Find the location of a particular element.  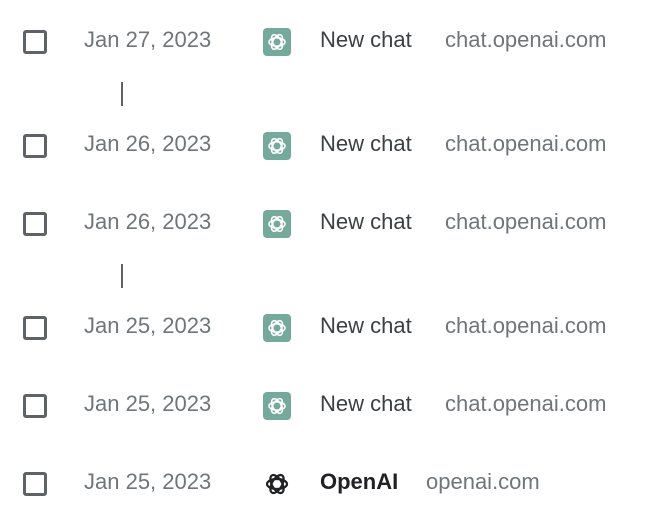

page-title-link: OpenAI is located at coordinates (359, 482).